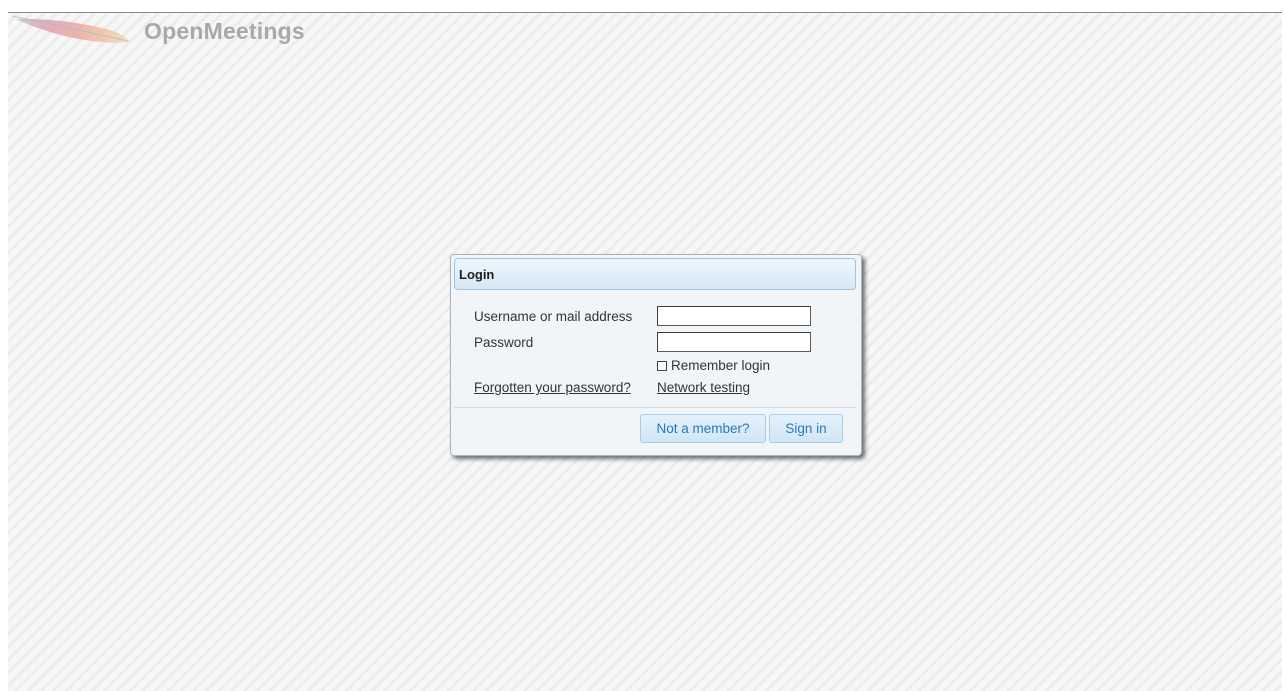 This screenshot has width=1284, height=691. I want to click on app-title: OpenMeetings, so click(224, 31).